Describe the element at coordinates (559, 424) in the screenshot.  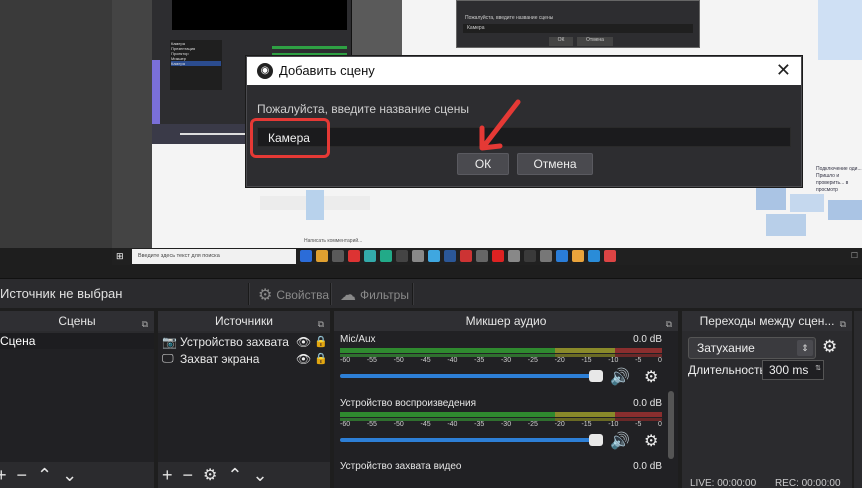
I see `meter-tick: -20` at that location.